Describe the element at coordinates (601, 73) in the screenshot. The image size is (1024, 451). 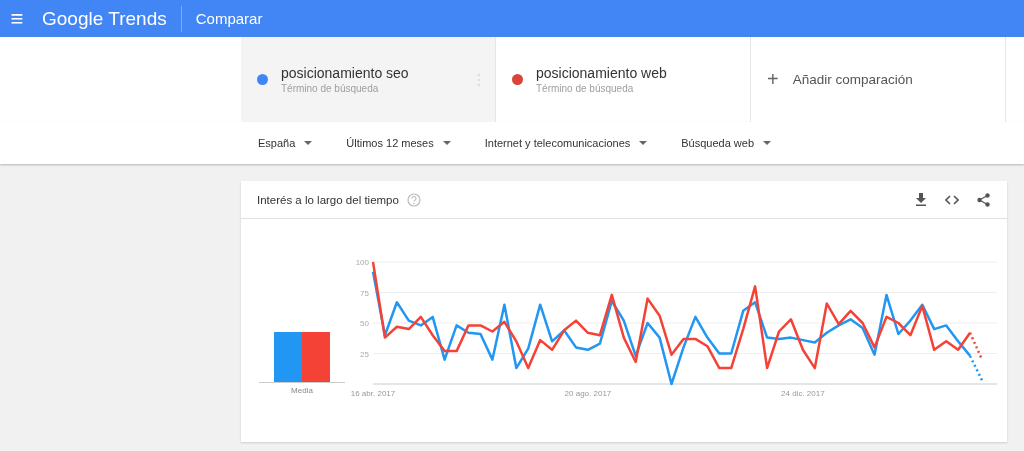
I see `term-name: posicionamiento web` at that location.